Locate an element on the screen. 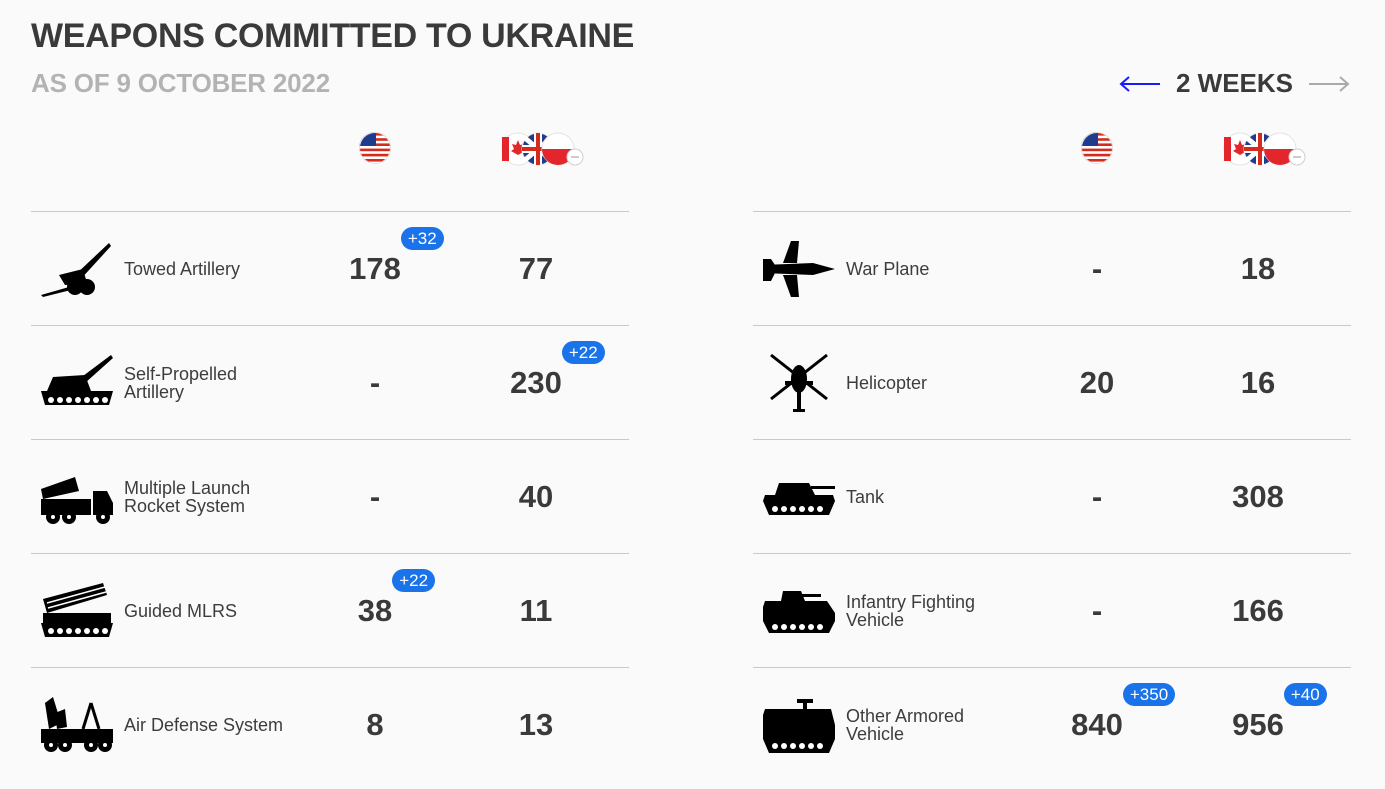 This screenshot has height=789, width=1385. allies-value: 166 is located at coordinates (1258, 610).